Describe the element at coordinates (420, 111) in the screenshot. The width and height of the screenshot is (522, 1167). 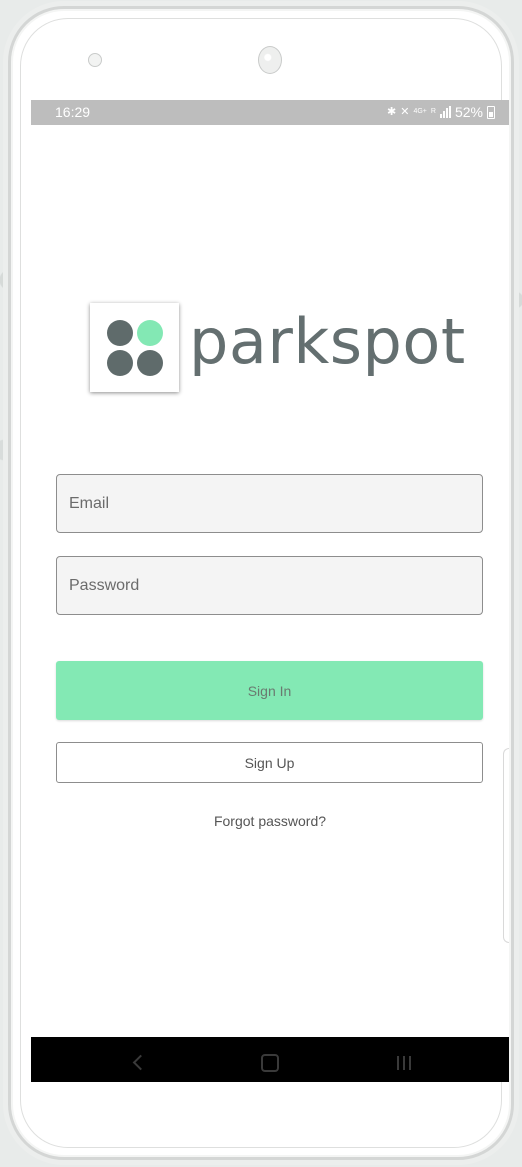
I see `network-label: 4G+` at that location.